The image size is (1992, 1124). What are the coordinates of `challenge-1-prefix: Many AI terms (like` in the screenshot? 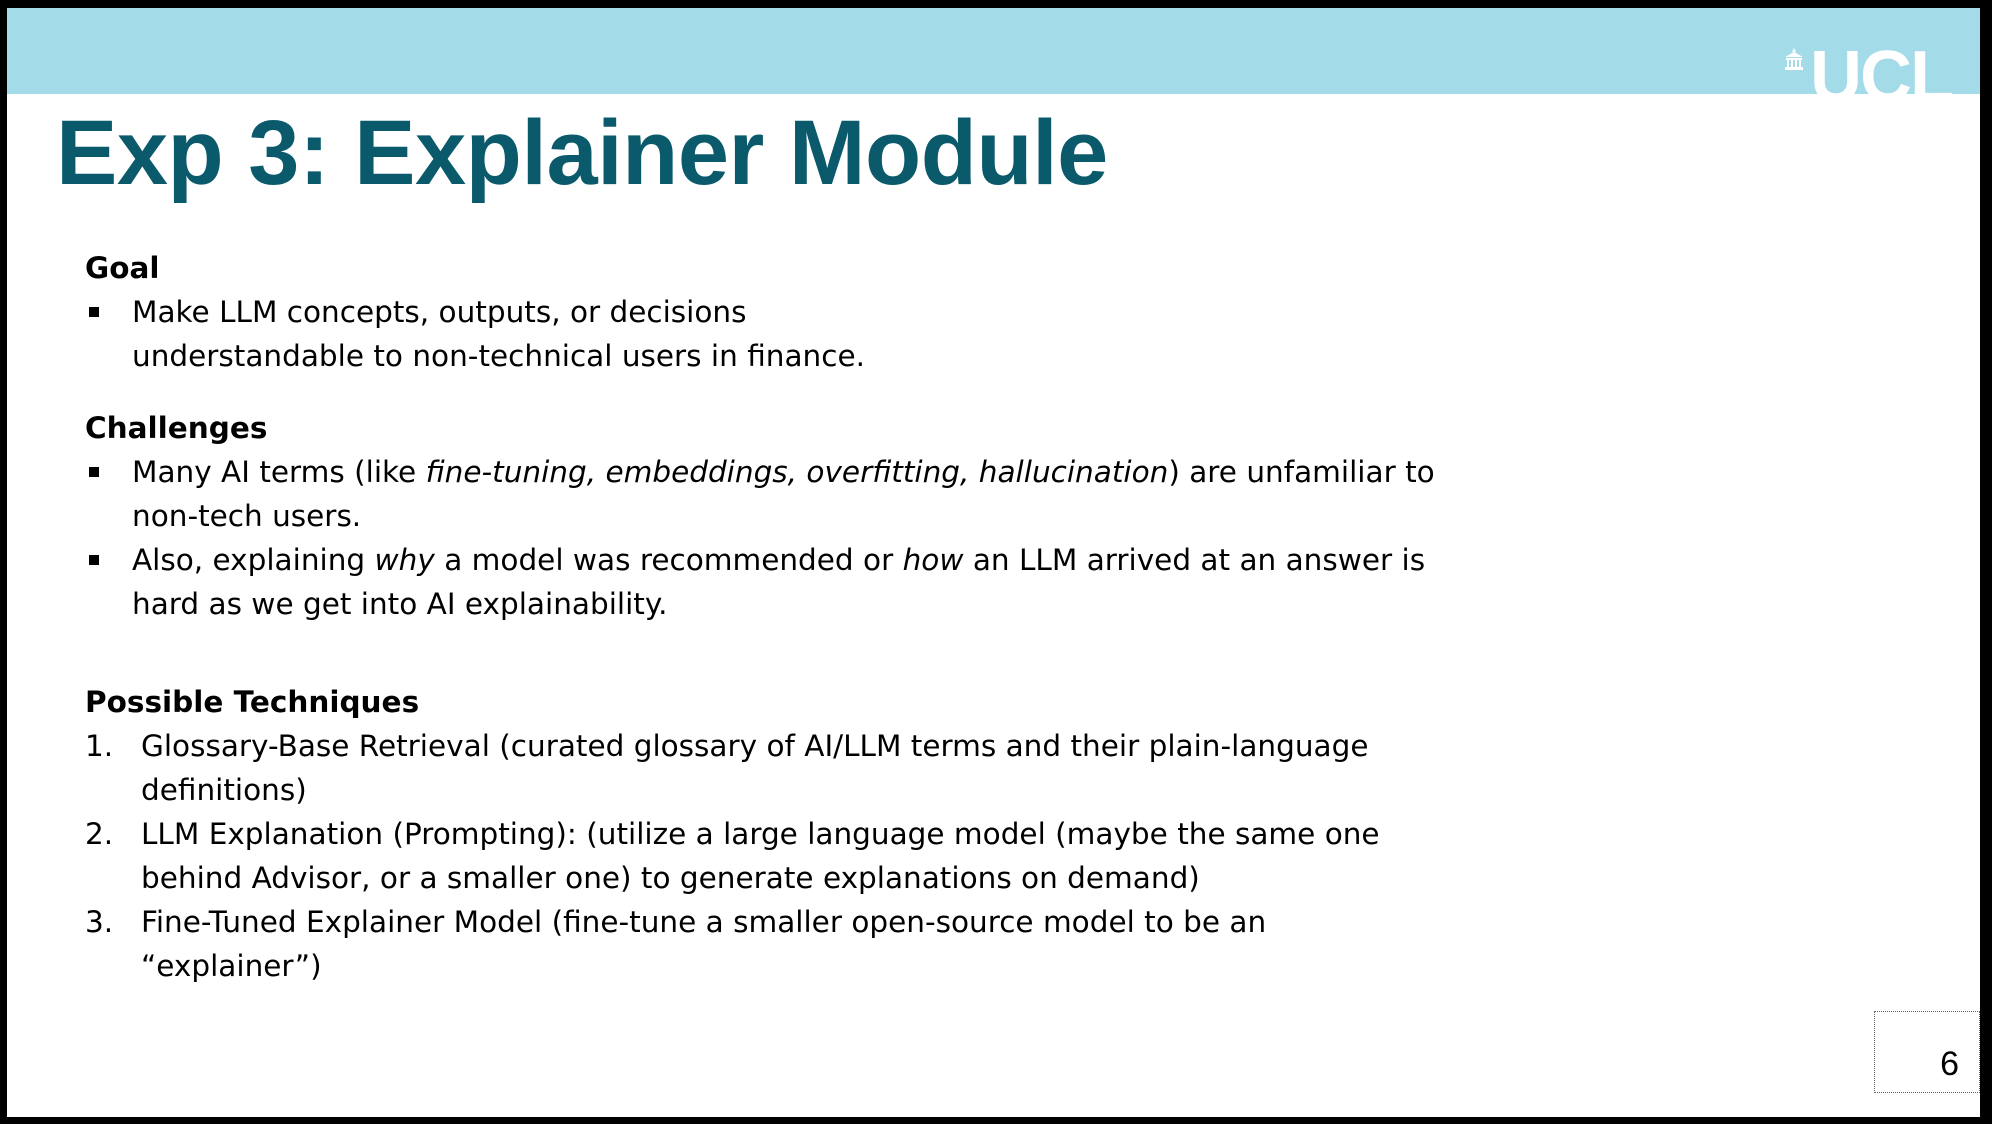 It's located at (279, 472).